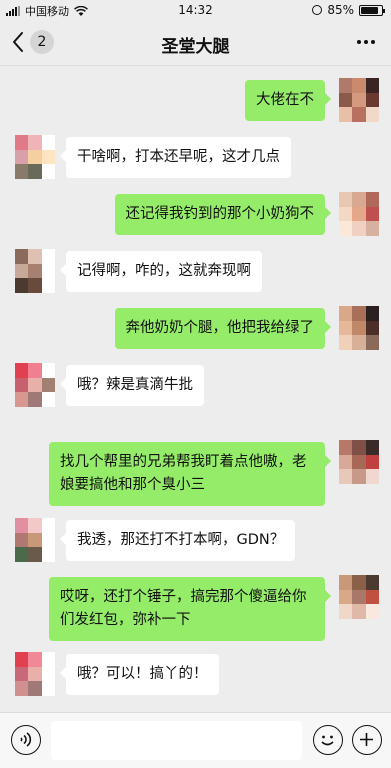  I want to click on emoji-button, so click(328, 740).